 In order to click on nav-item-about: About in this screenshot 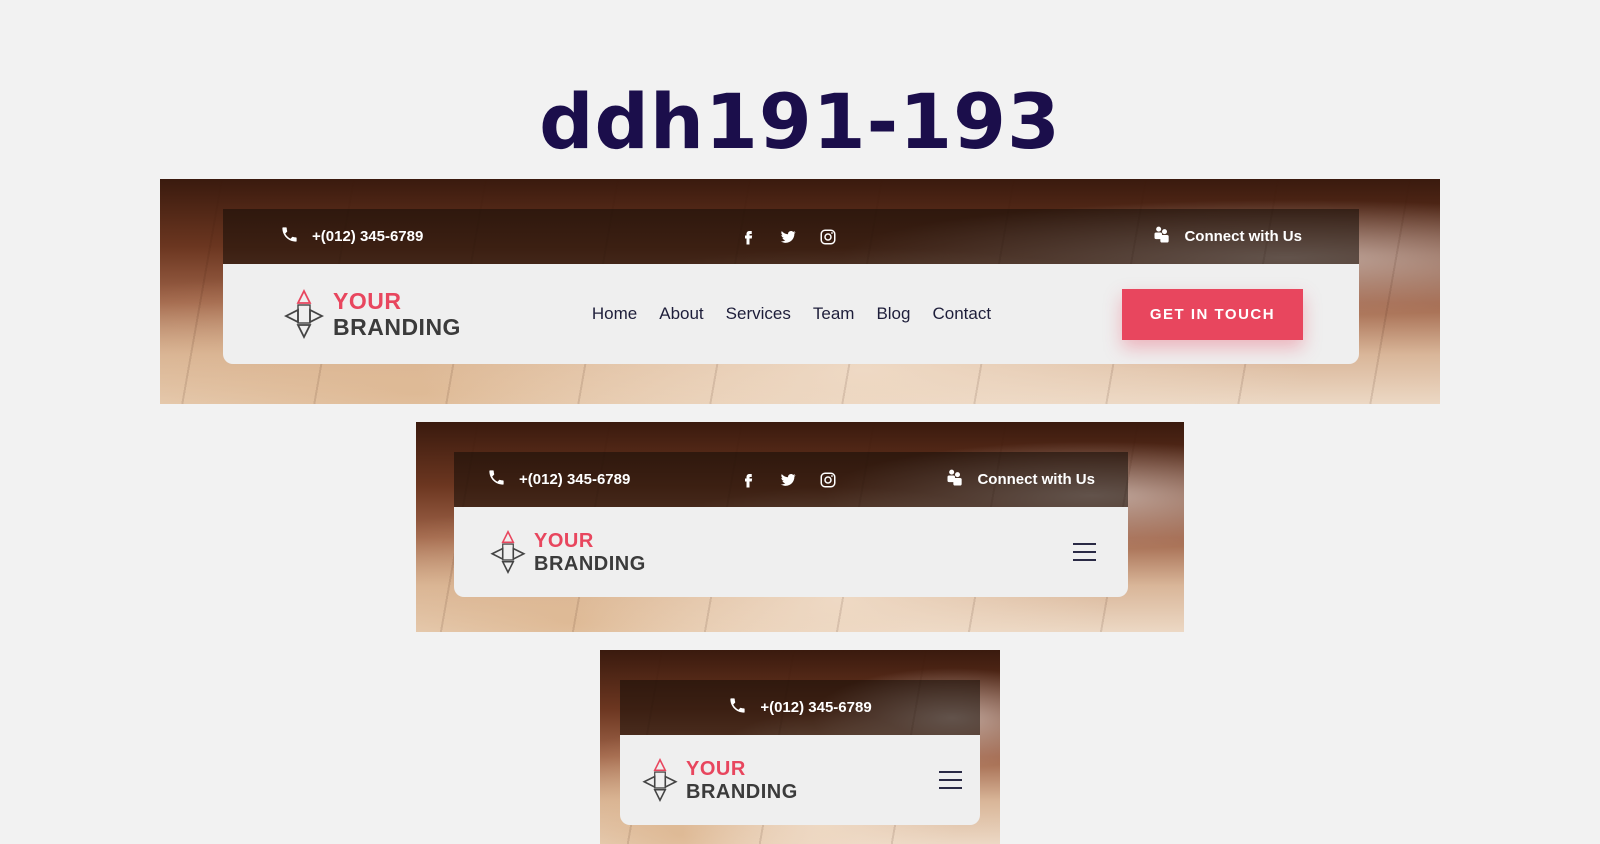, I will do `click(681, 314)`.